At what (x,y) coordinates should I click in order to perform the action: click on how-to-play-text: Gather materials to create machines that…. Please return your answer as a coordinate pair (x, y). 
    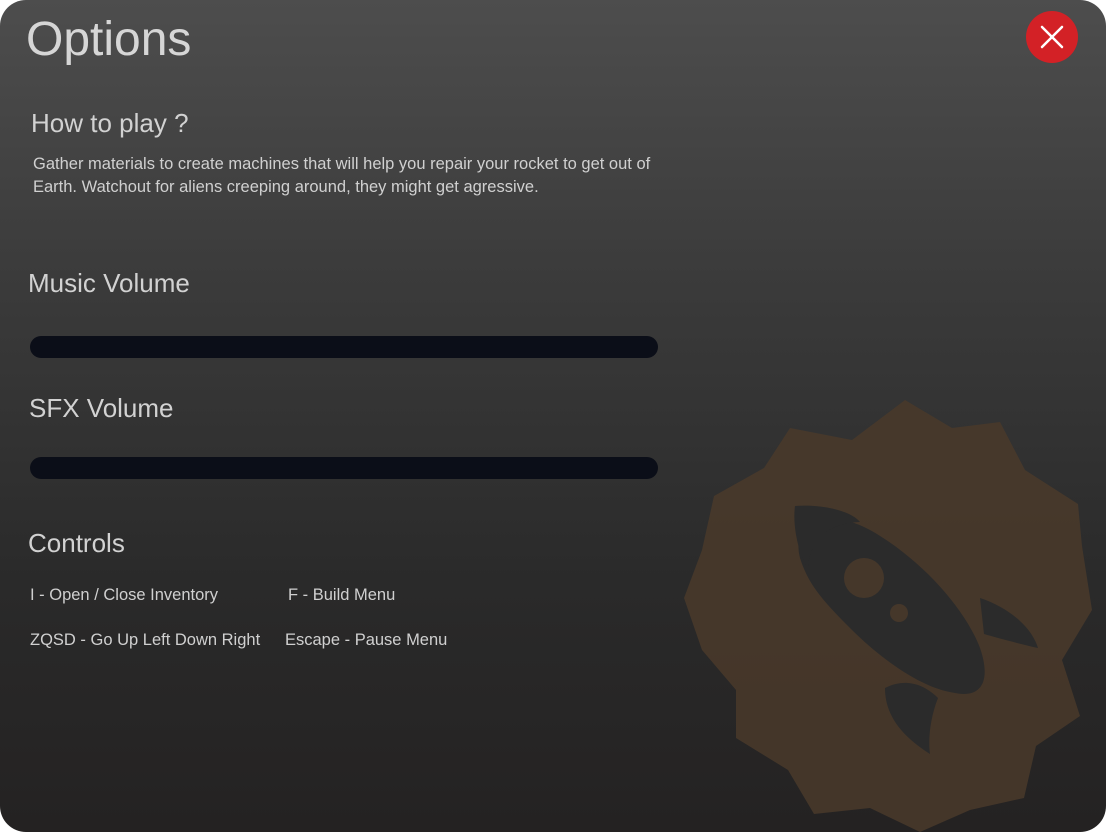
    Looking at the image, I should click on (342, 175).